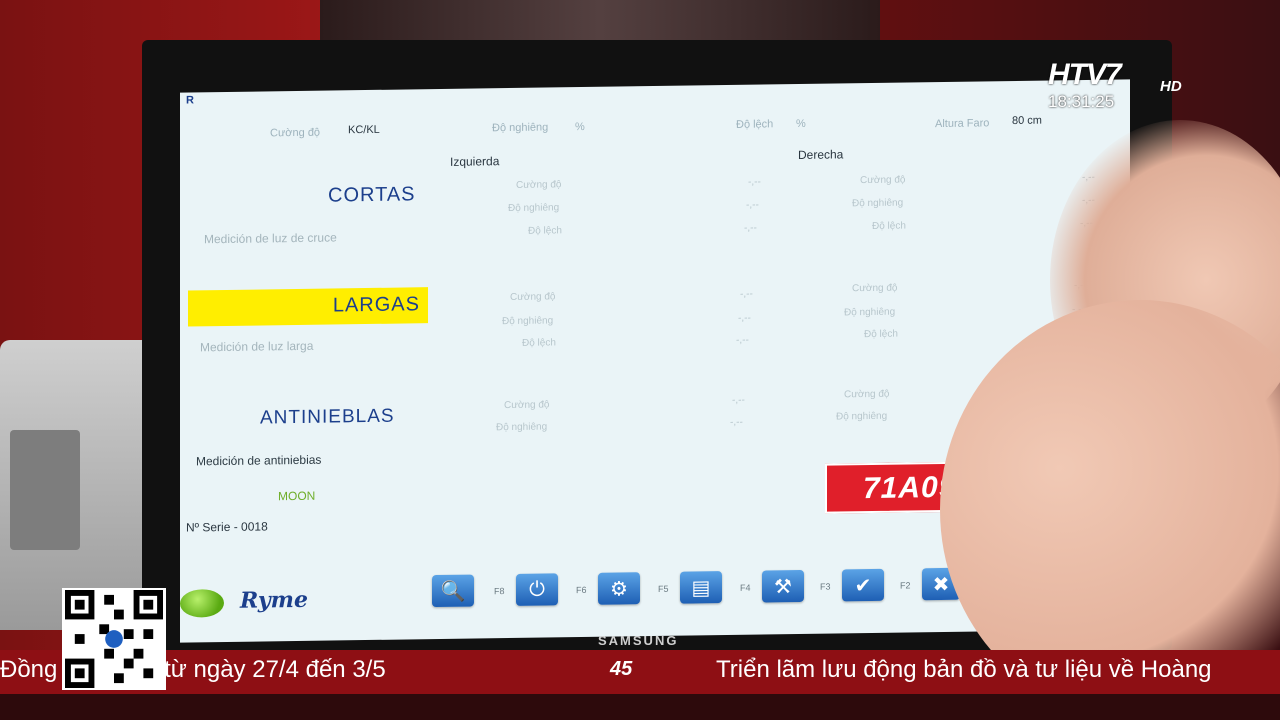 The width and height of the screenshot is (1280, 720). What do you see at coordinates (744, 318) in the screenshot?
I see `largas-left-val-2: -,--` at bounding box center [744, 318].